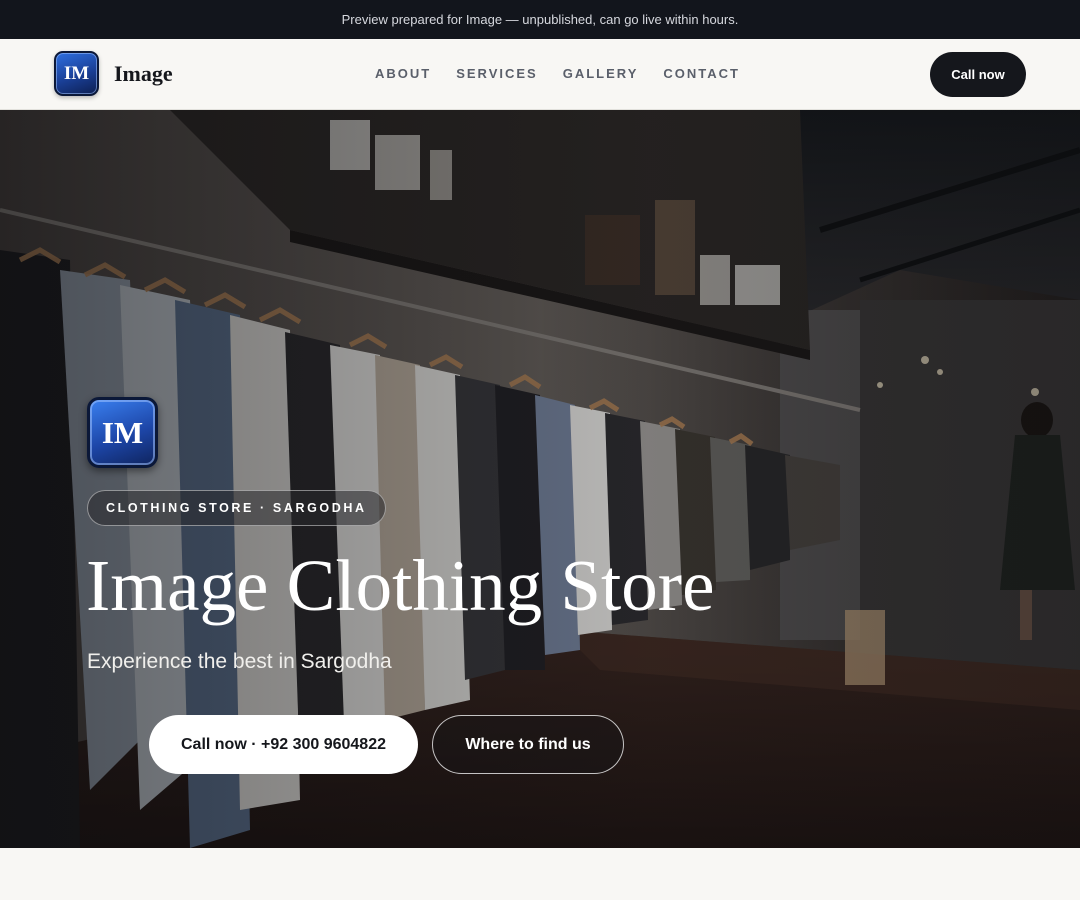 The image size is (1080, 900). I want to click on hero-eyebrow-pill: CLOTHING STORE · SARGODHA, so click(236, 508).